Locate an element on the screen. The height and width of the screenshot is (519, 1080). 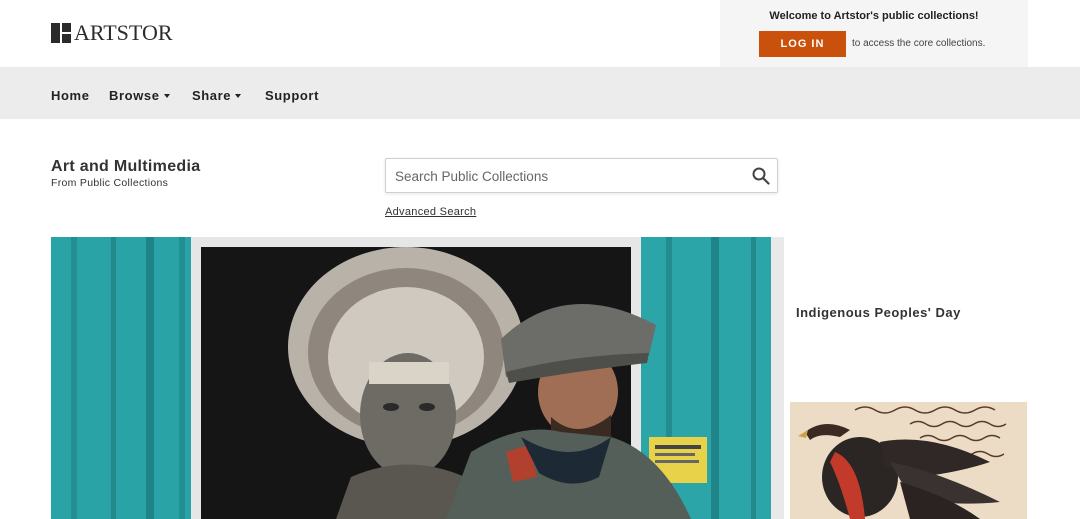
search-box is located at coordinates (581, 175).